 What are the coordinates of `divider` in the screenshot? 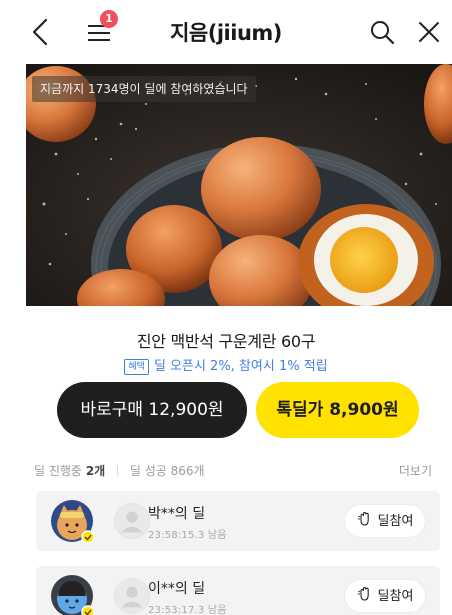 It's located at (118, 471).